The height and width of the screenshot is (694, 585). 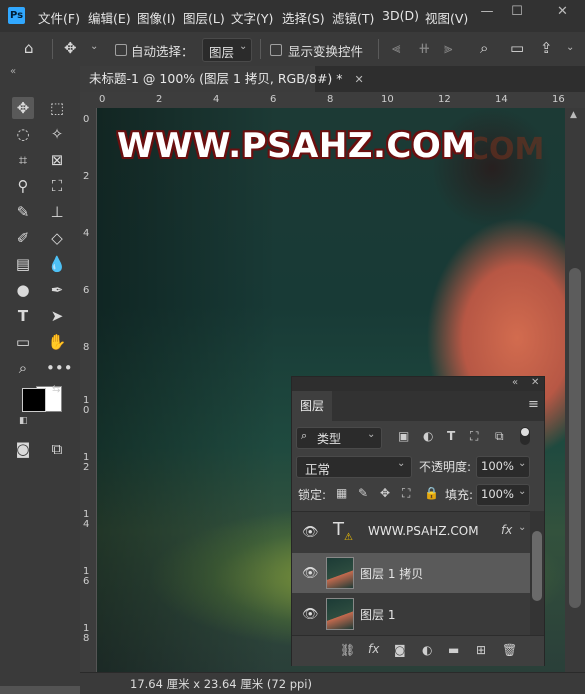 I want to click on frame-tool-icon: ⊠, so click(x=57, y=160).